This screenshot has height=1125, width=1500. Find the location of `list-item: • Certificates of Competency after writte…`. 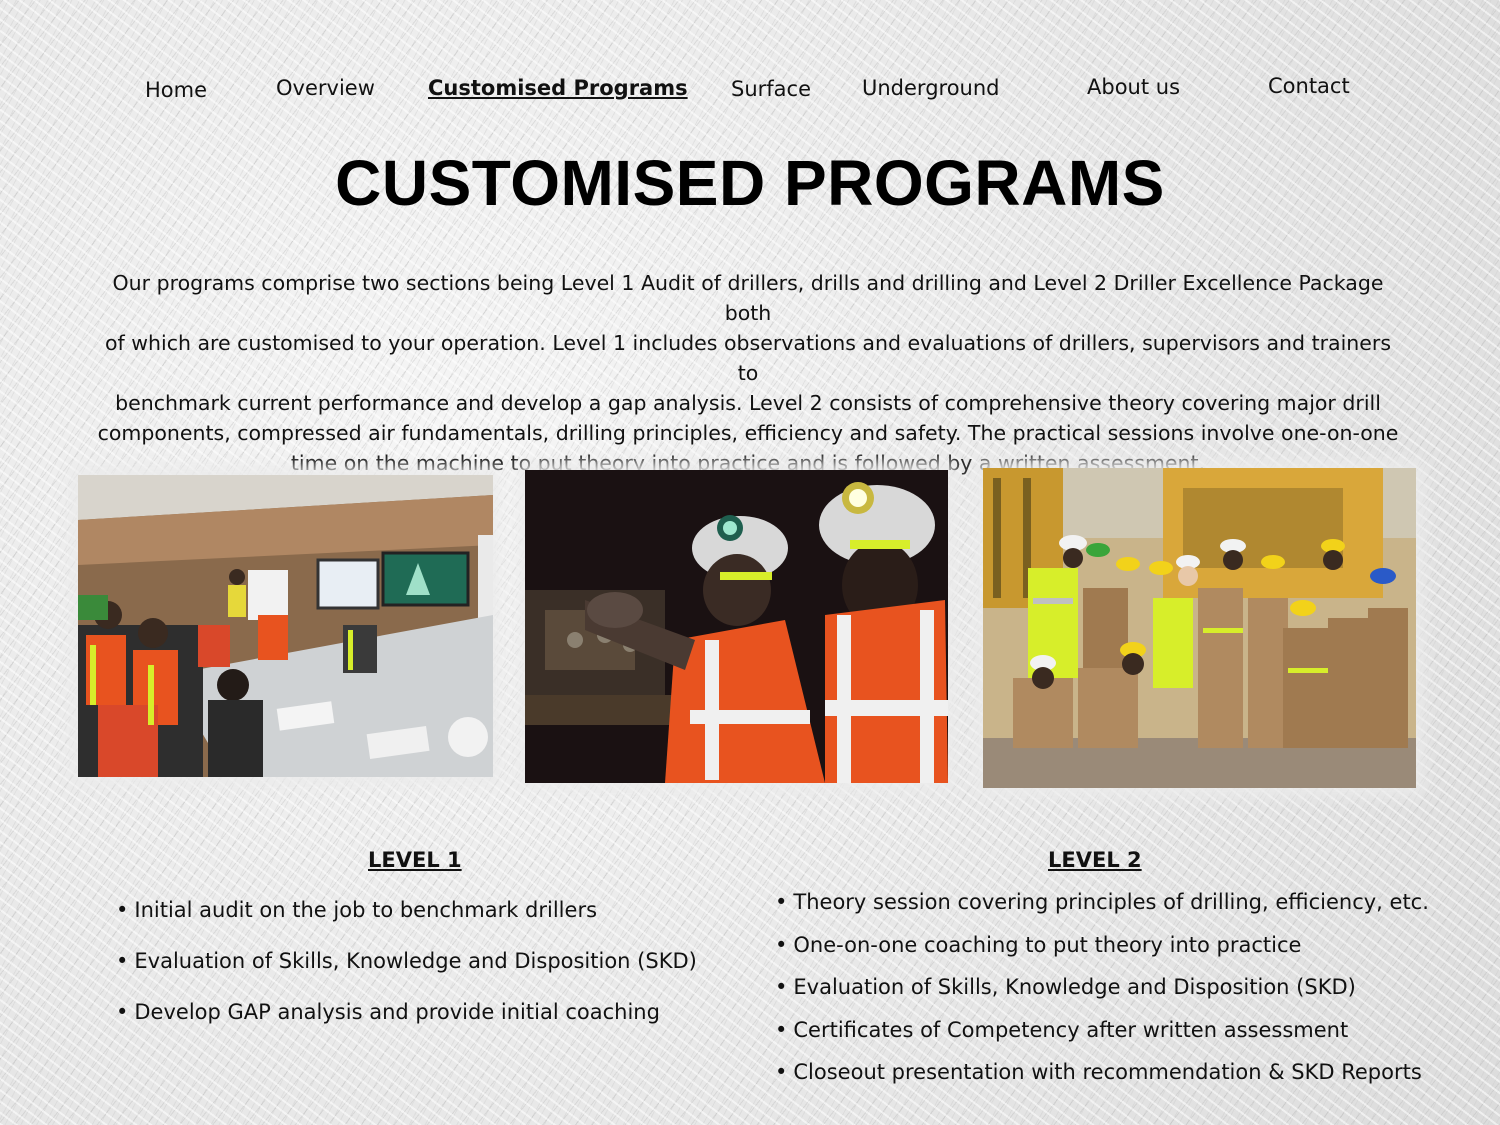

list-item: • Certificates of Competency after writte… is located at coordinates (1062, 1029).